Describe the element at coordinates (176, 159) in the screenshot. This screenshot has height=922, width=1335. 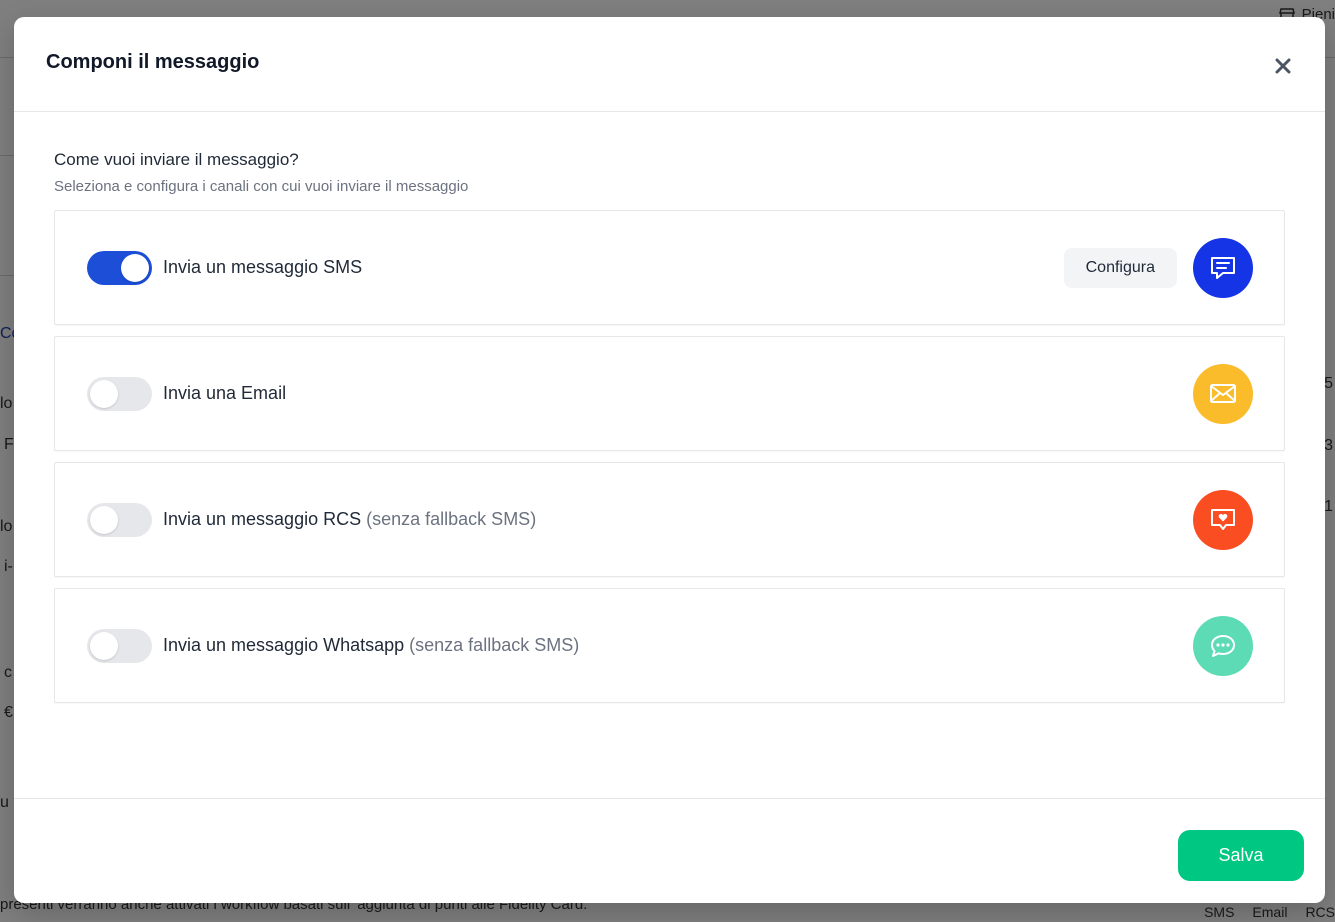
I see `channel-question: Come vuoi inviare il messaggio?` at that location.